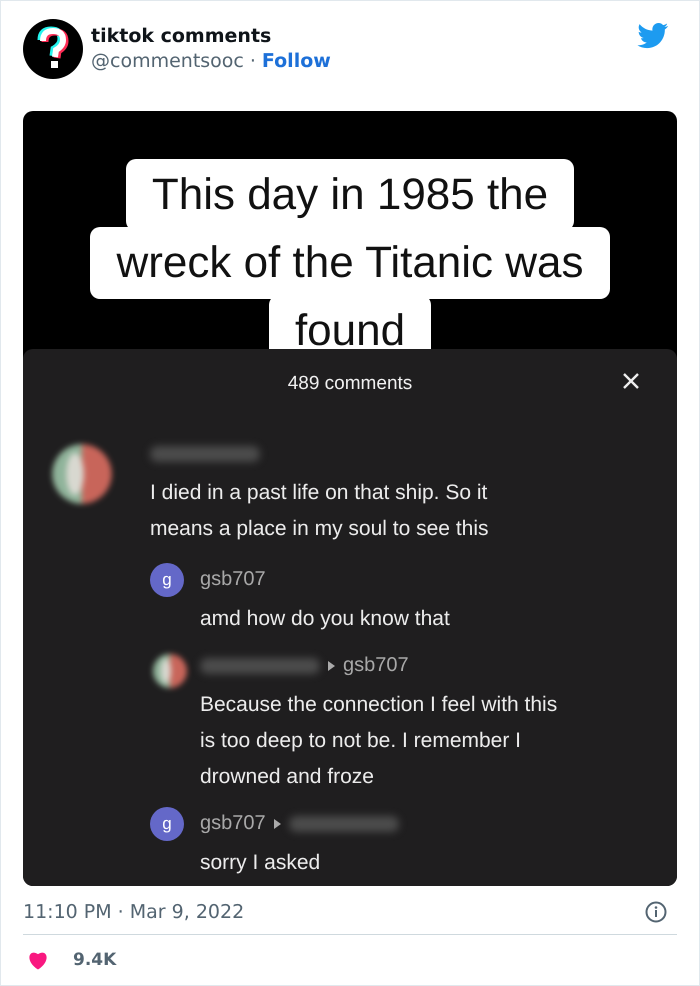 This screenshot has width=700, height=986. I want to click on like-count: 9.4K, so click(94, 960).